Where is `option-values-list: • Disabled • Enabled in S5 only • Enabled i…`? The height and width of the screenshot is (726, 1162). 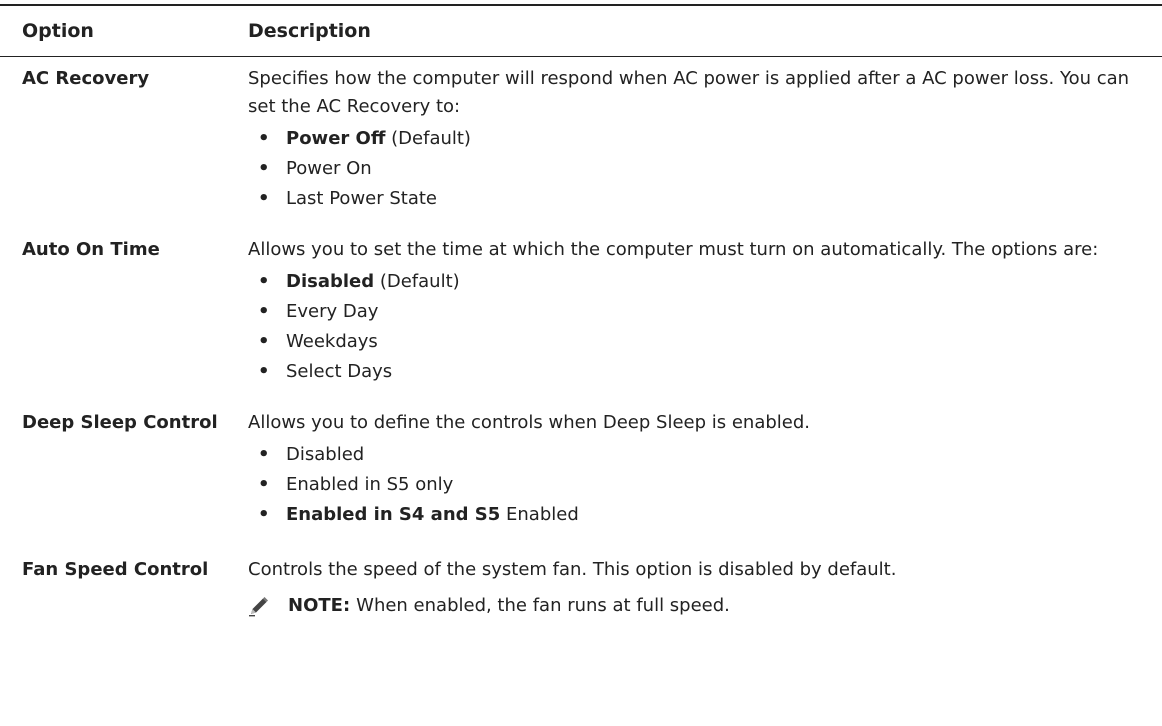
option-values-list: • Disabled • Enabled in S5 only • Enabled i… is located at coordinates (695, 485).